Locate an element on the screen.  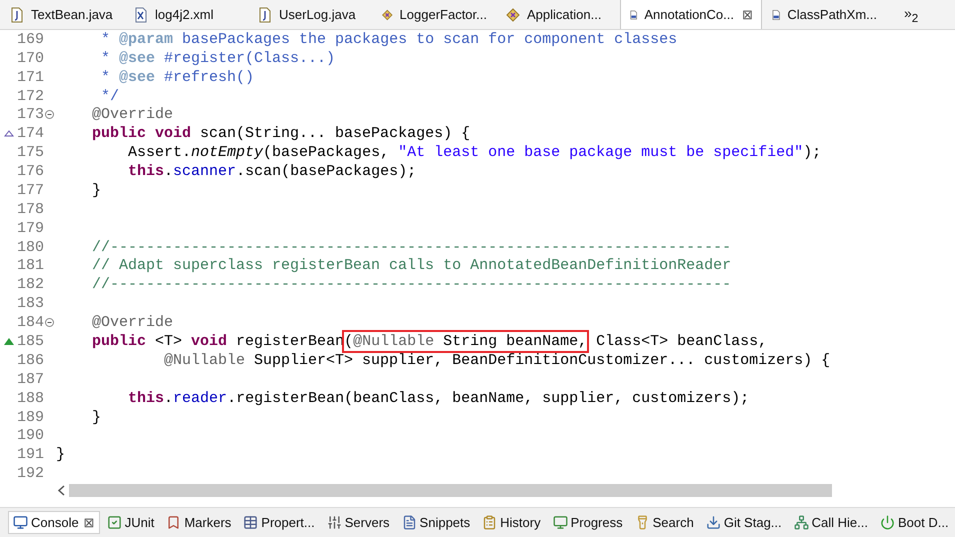
view-tab: Progress is located at coordinates (588, 522).